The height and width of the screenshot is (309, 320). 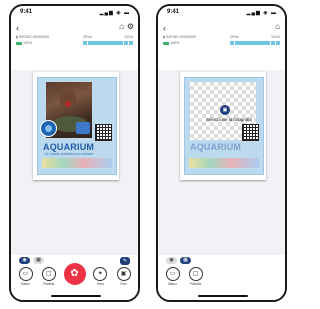 What do you see at coordinates (125, 261) in the screenshot?
I see `edit-mode-icon: ✎` at bounding box center [125, 261].